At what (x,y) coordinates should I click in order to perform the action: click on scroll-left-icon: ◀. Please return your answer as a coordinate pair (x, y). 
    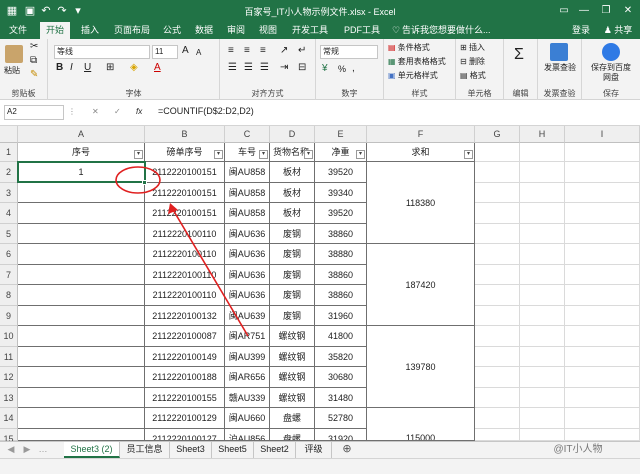
    Looking at the image, I should click on (11, 450).